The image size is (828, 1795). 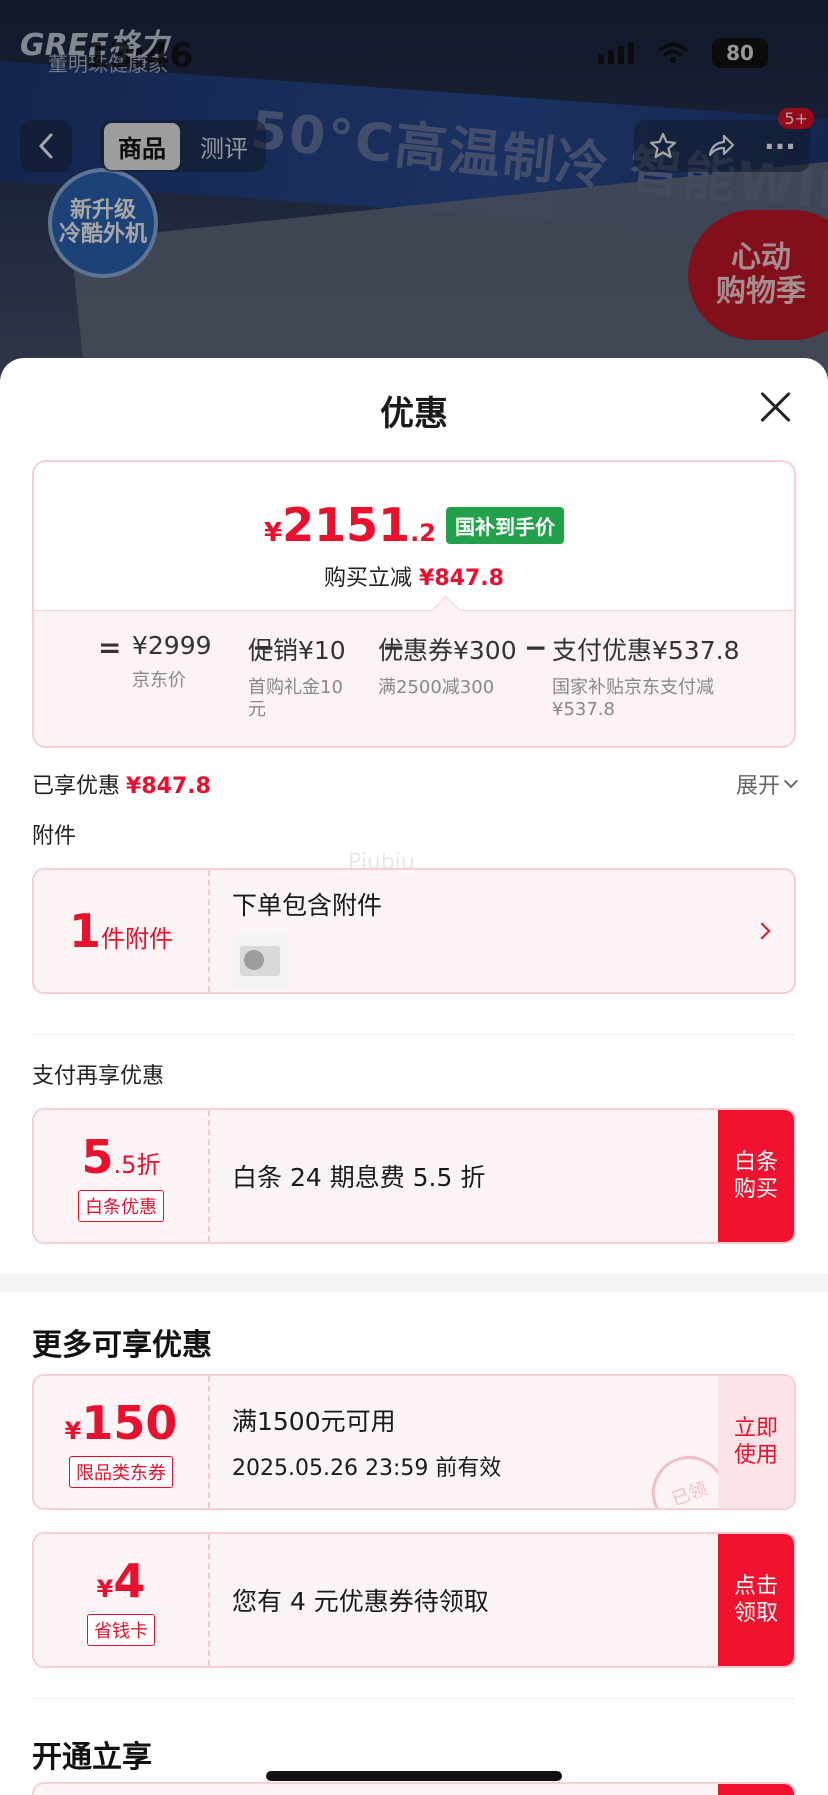 I want to click on coupon-condition: 您有 4 元优惠券待领取, so click(x=360, y=1601).